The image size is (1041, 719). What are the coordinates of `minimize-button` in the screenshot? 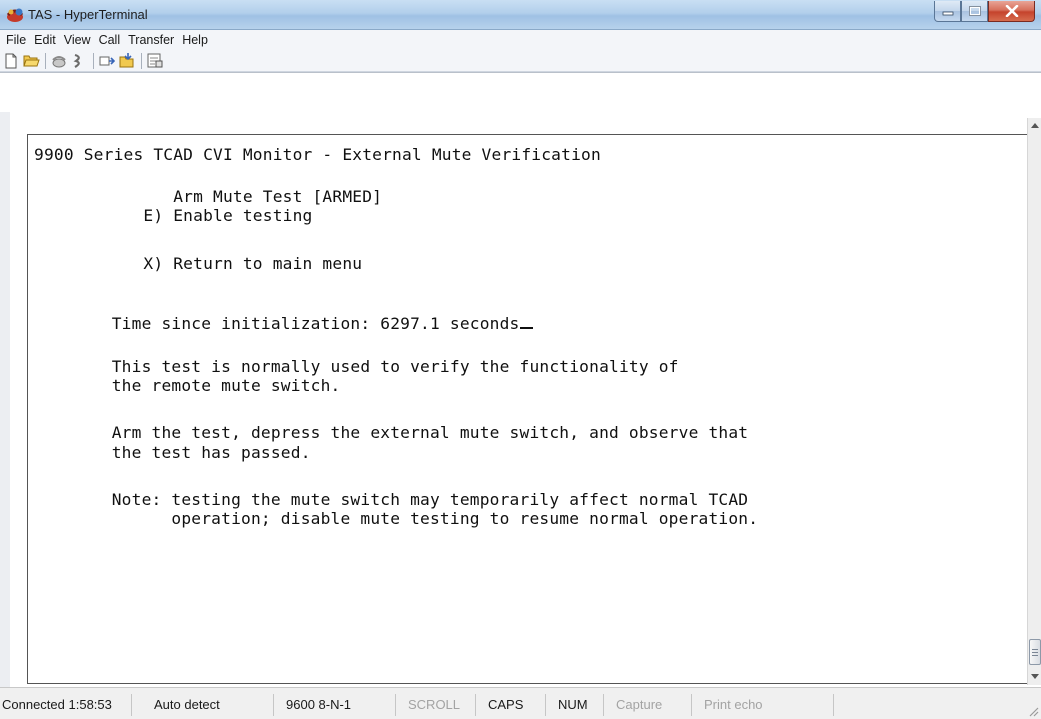 It's located at (947, 11).